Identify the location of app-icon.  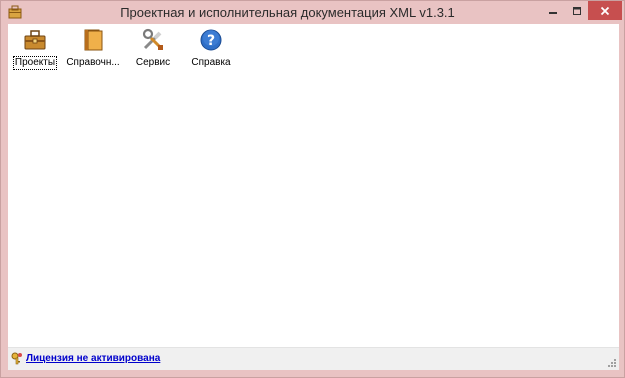
(15, 12).